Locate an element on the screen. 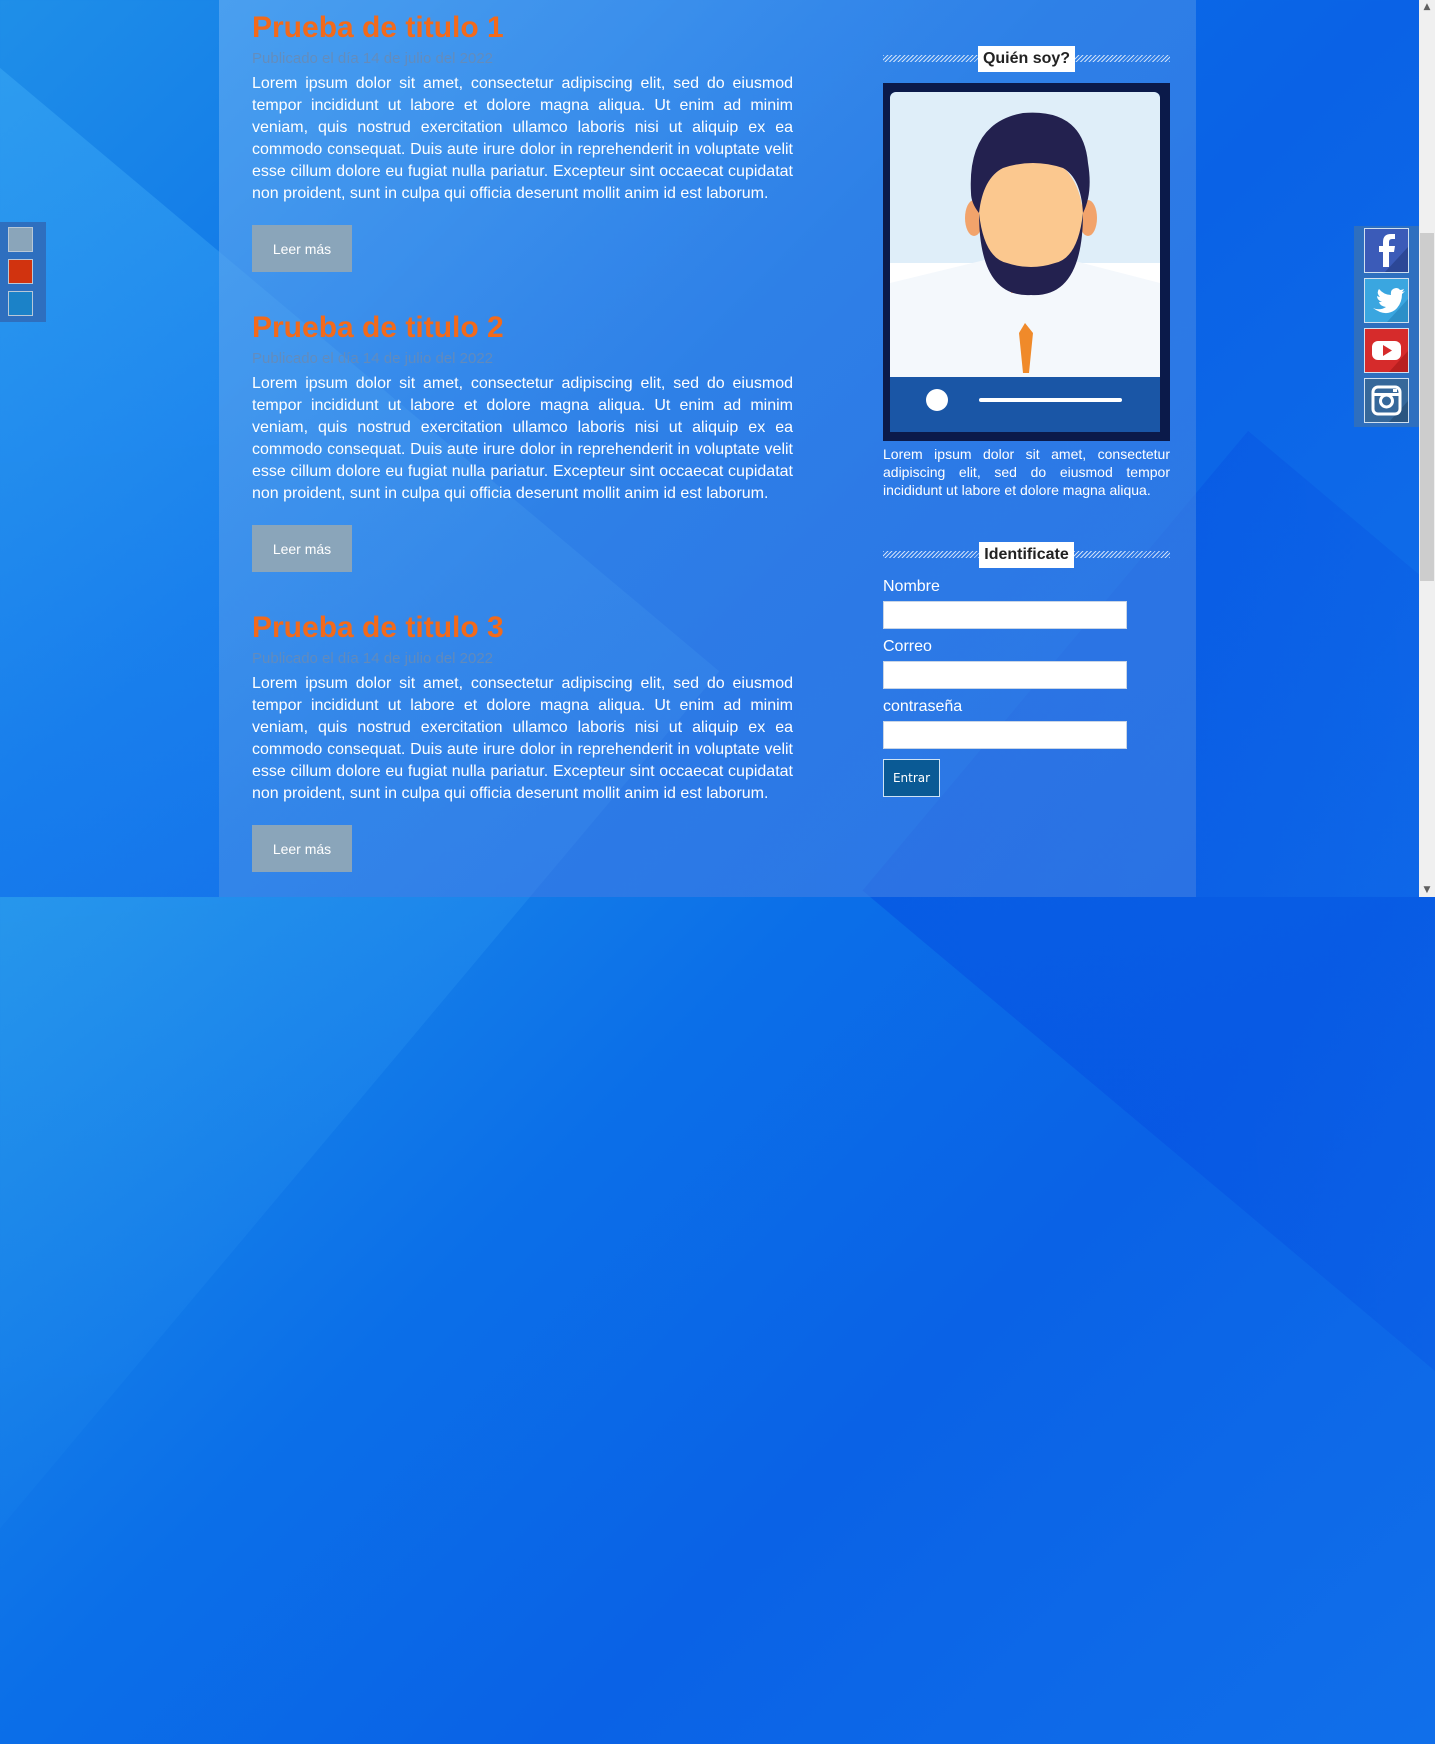  post-title: Prueba de titulo 3 is located at coordinates (522, 628).